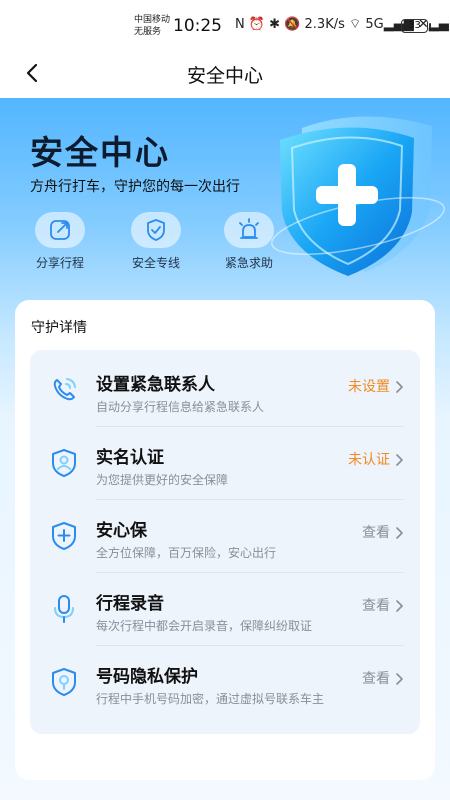  What do you see at coordinates (148, 32) in the screenshot?
I see `carrier-service: 无服务` at bounding box center [148, 32].